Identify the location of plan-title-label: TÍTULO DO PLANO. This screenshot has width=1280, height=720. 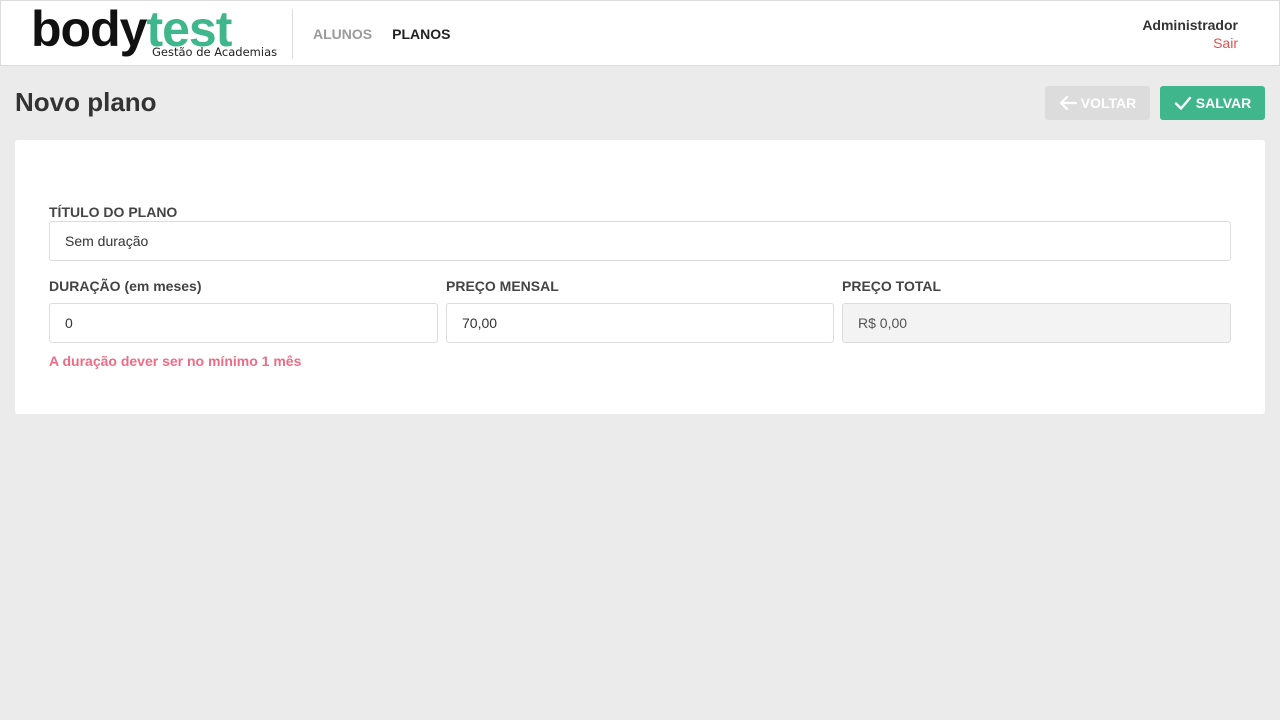
(113, 212).